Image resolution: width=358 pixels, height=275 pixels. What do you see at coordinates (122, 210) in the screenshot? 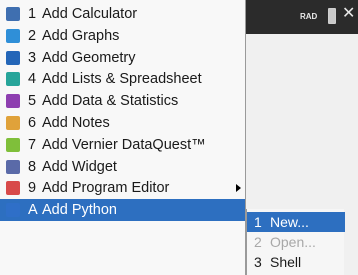
I see `menu-item-add-python: A Add Python` at bounding box center [122, 210].